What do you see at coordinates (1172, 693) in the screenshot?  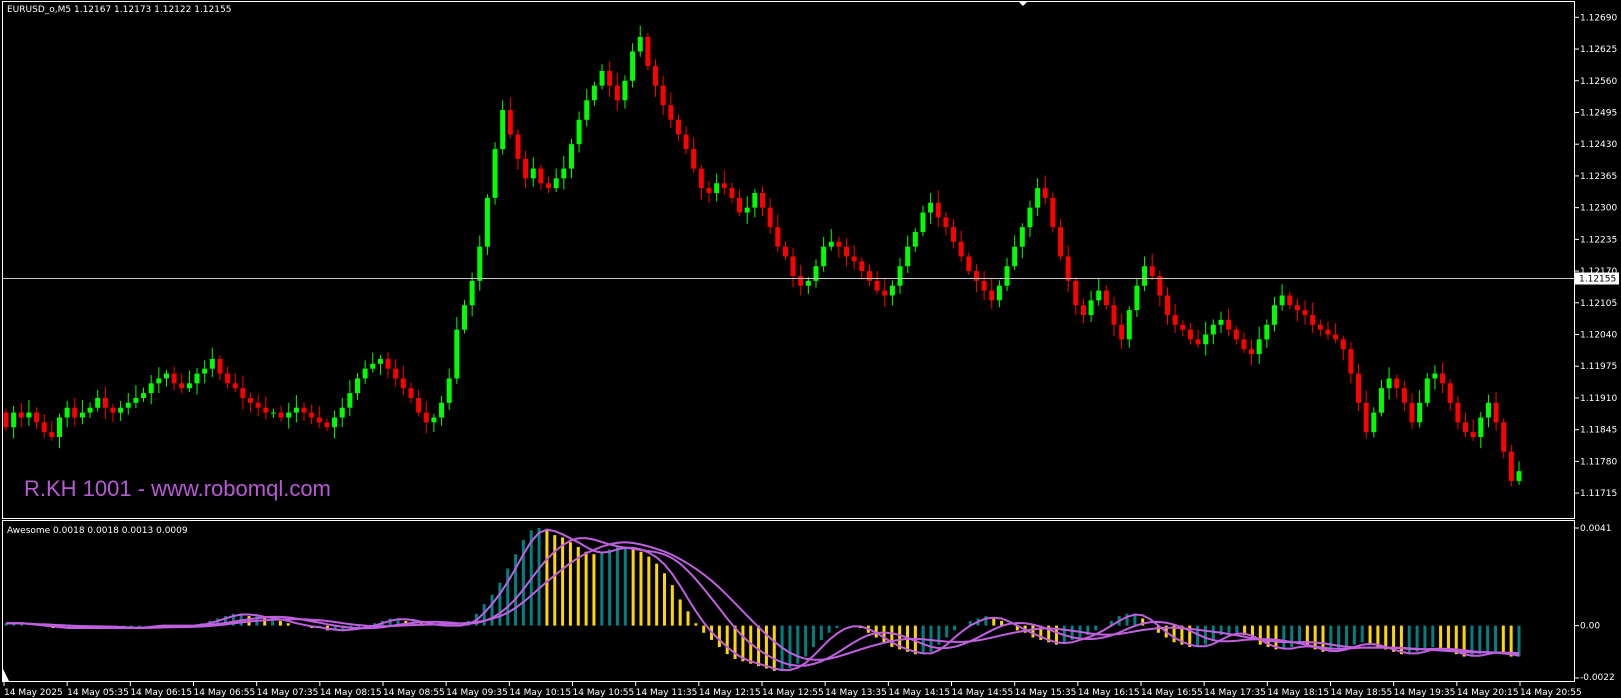 I see `time-tick-label: 14 May 16:55` at bounding box center [1172, 693].